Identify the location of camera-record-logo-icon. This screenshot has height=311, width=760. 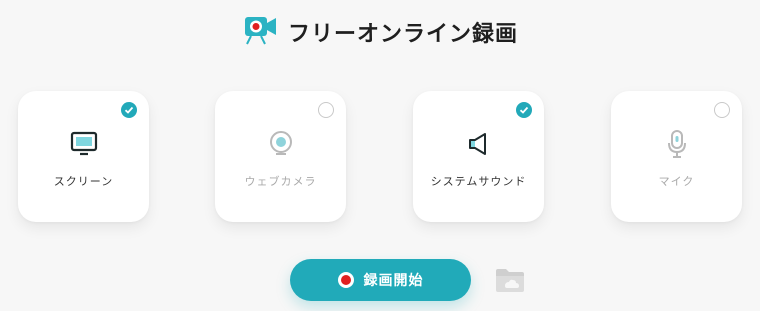
(260, 32).